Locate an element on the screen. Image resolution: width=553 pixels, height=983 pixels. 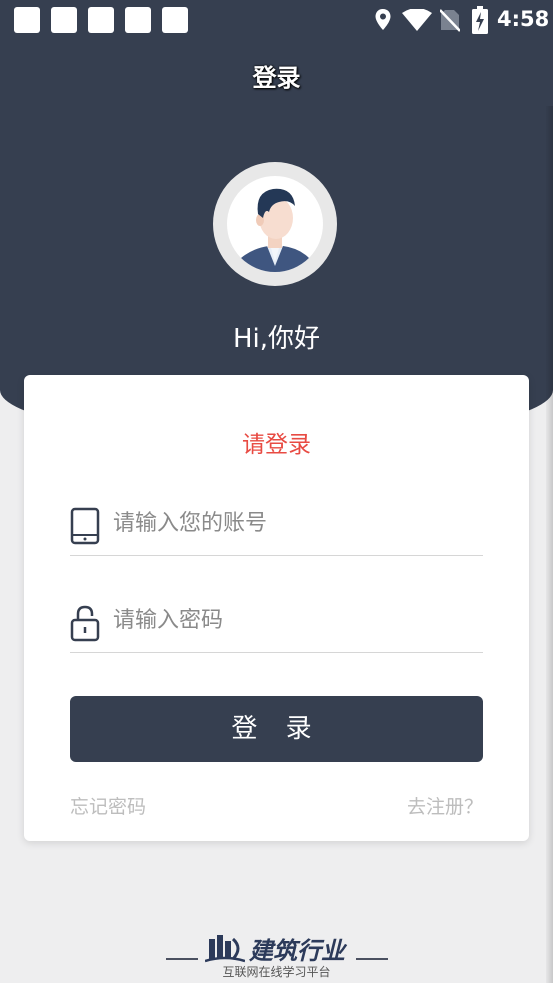
footer-divider-right is located at coordinates (372, 959).